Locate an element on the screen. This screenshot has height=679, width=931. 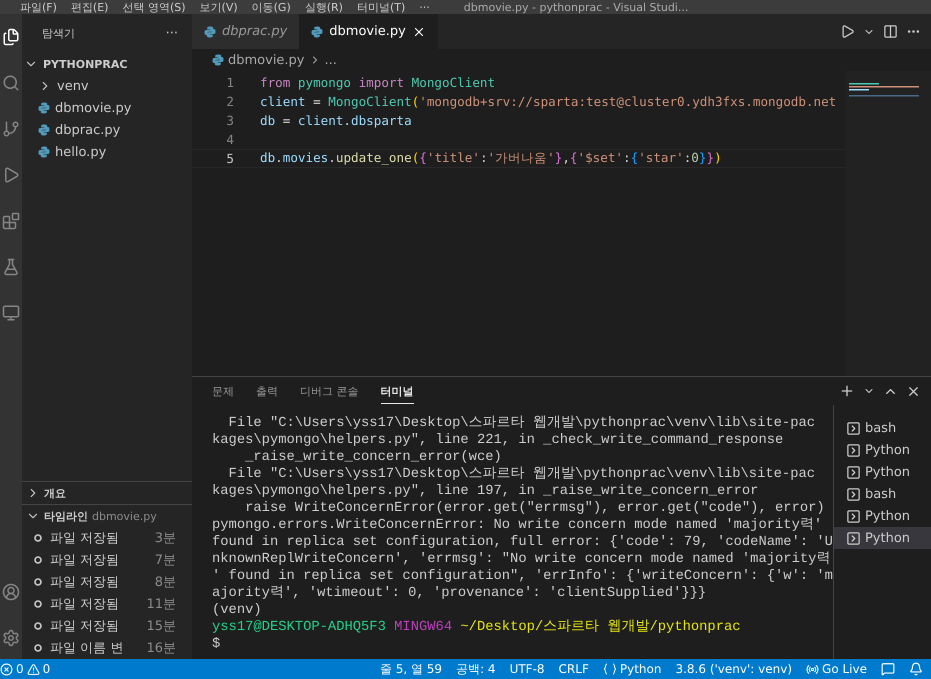
menu-item: 실행(R) is located at coordinates (323, 7).